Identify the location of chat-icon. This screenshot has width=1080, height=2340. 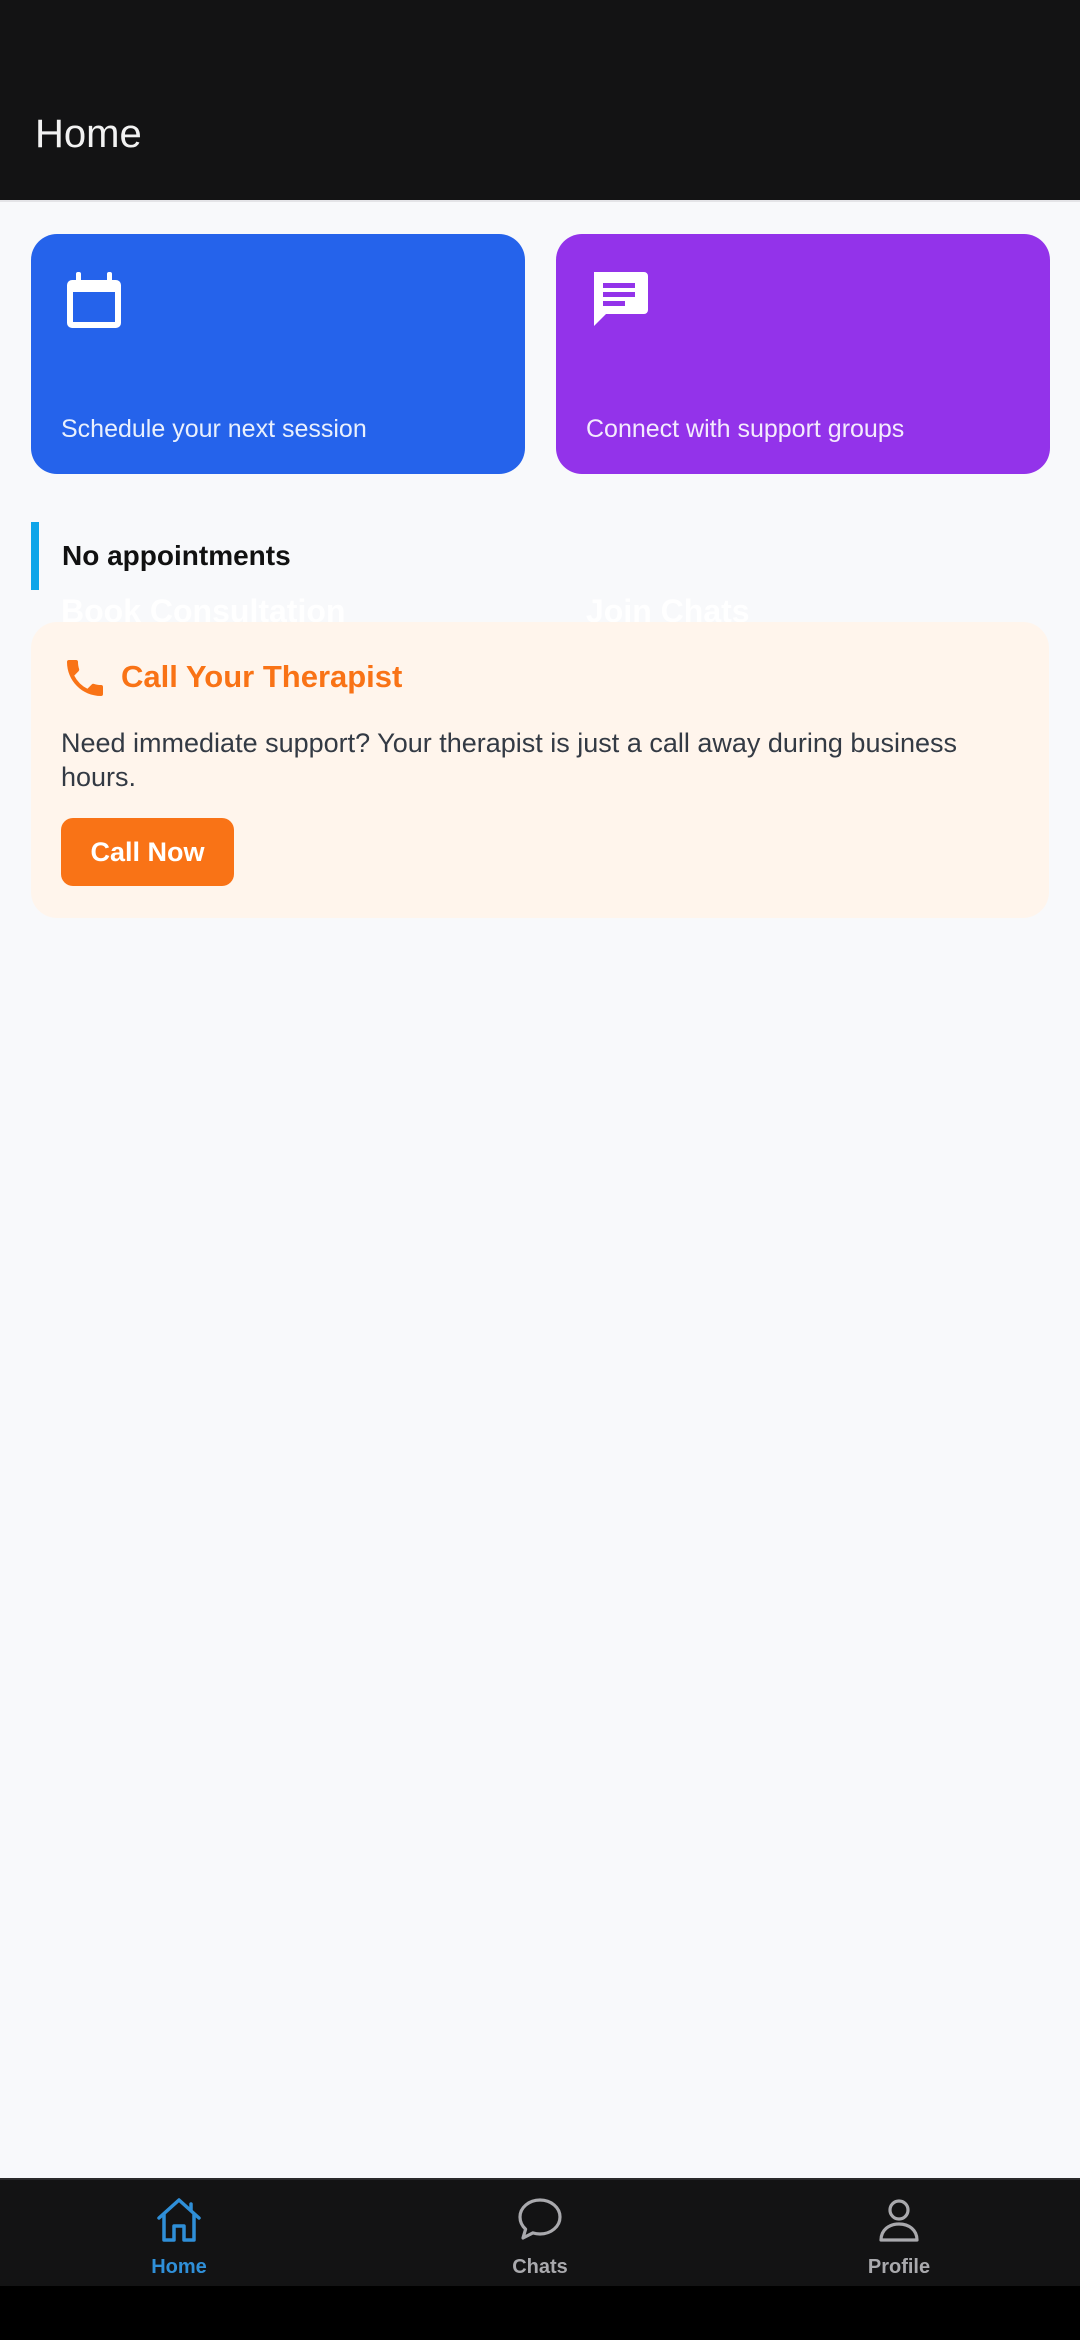
(540, 2219).